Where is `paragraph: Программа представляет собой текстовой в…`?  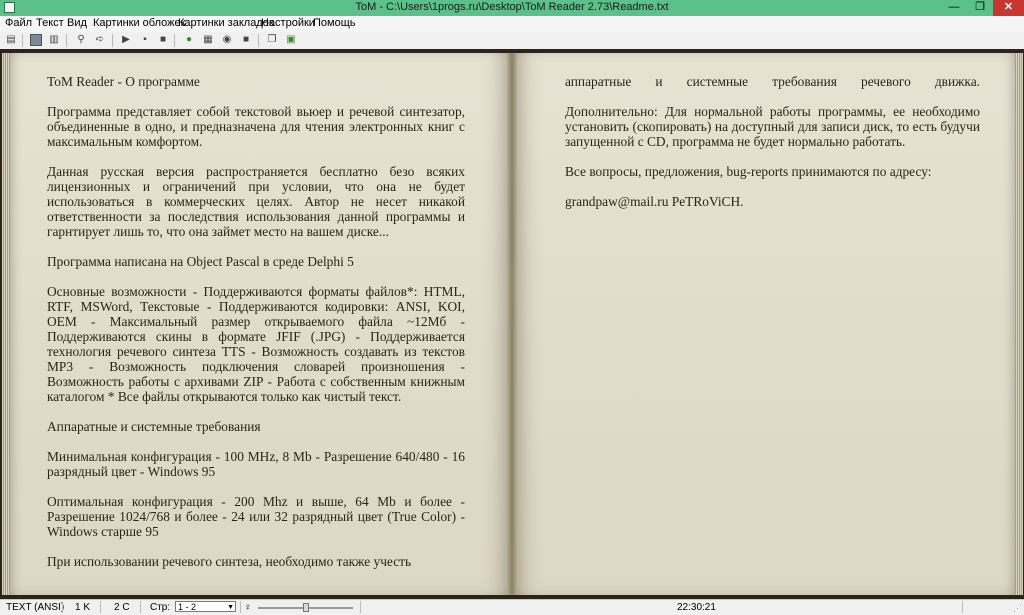 paragraph: Программа представляет собой текстовой в… is located at coordinates (256, 126).